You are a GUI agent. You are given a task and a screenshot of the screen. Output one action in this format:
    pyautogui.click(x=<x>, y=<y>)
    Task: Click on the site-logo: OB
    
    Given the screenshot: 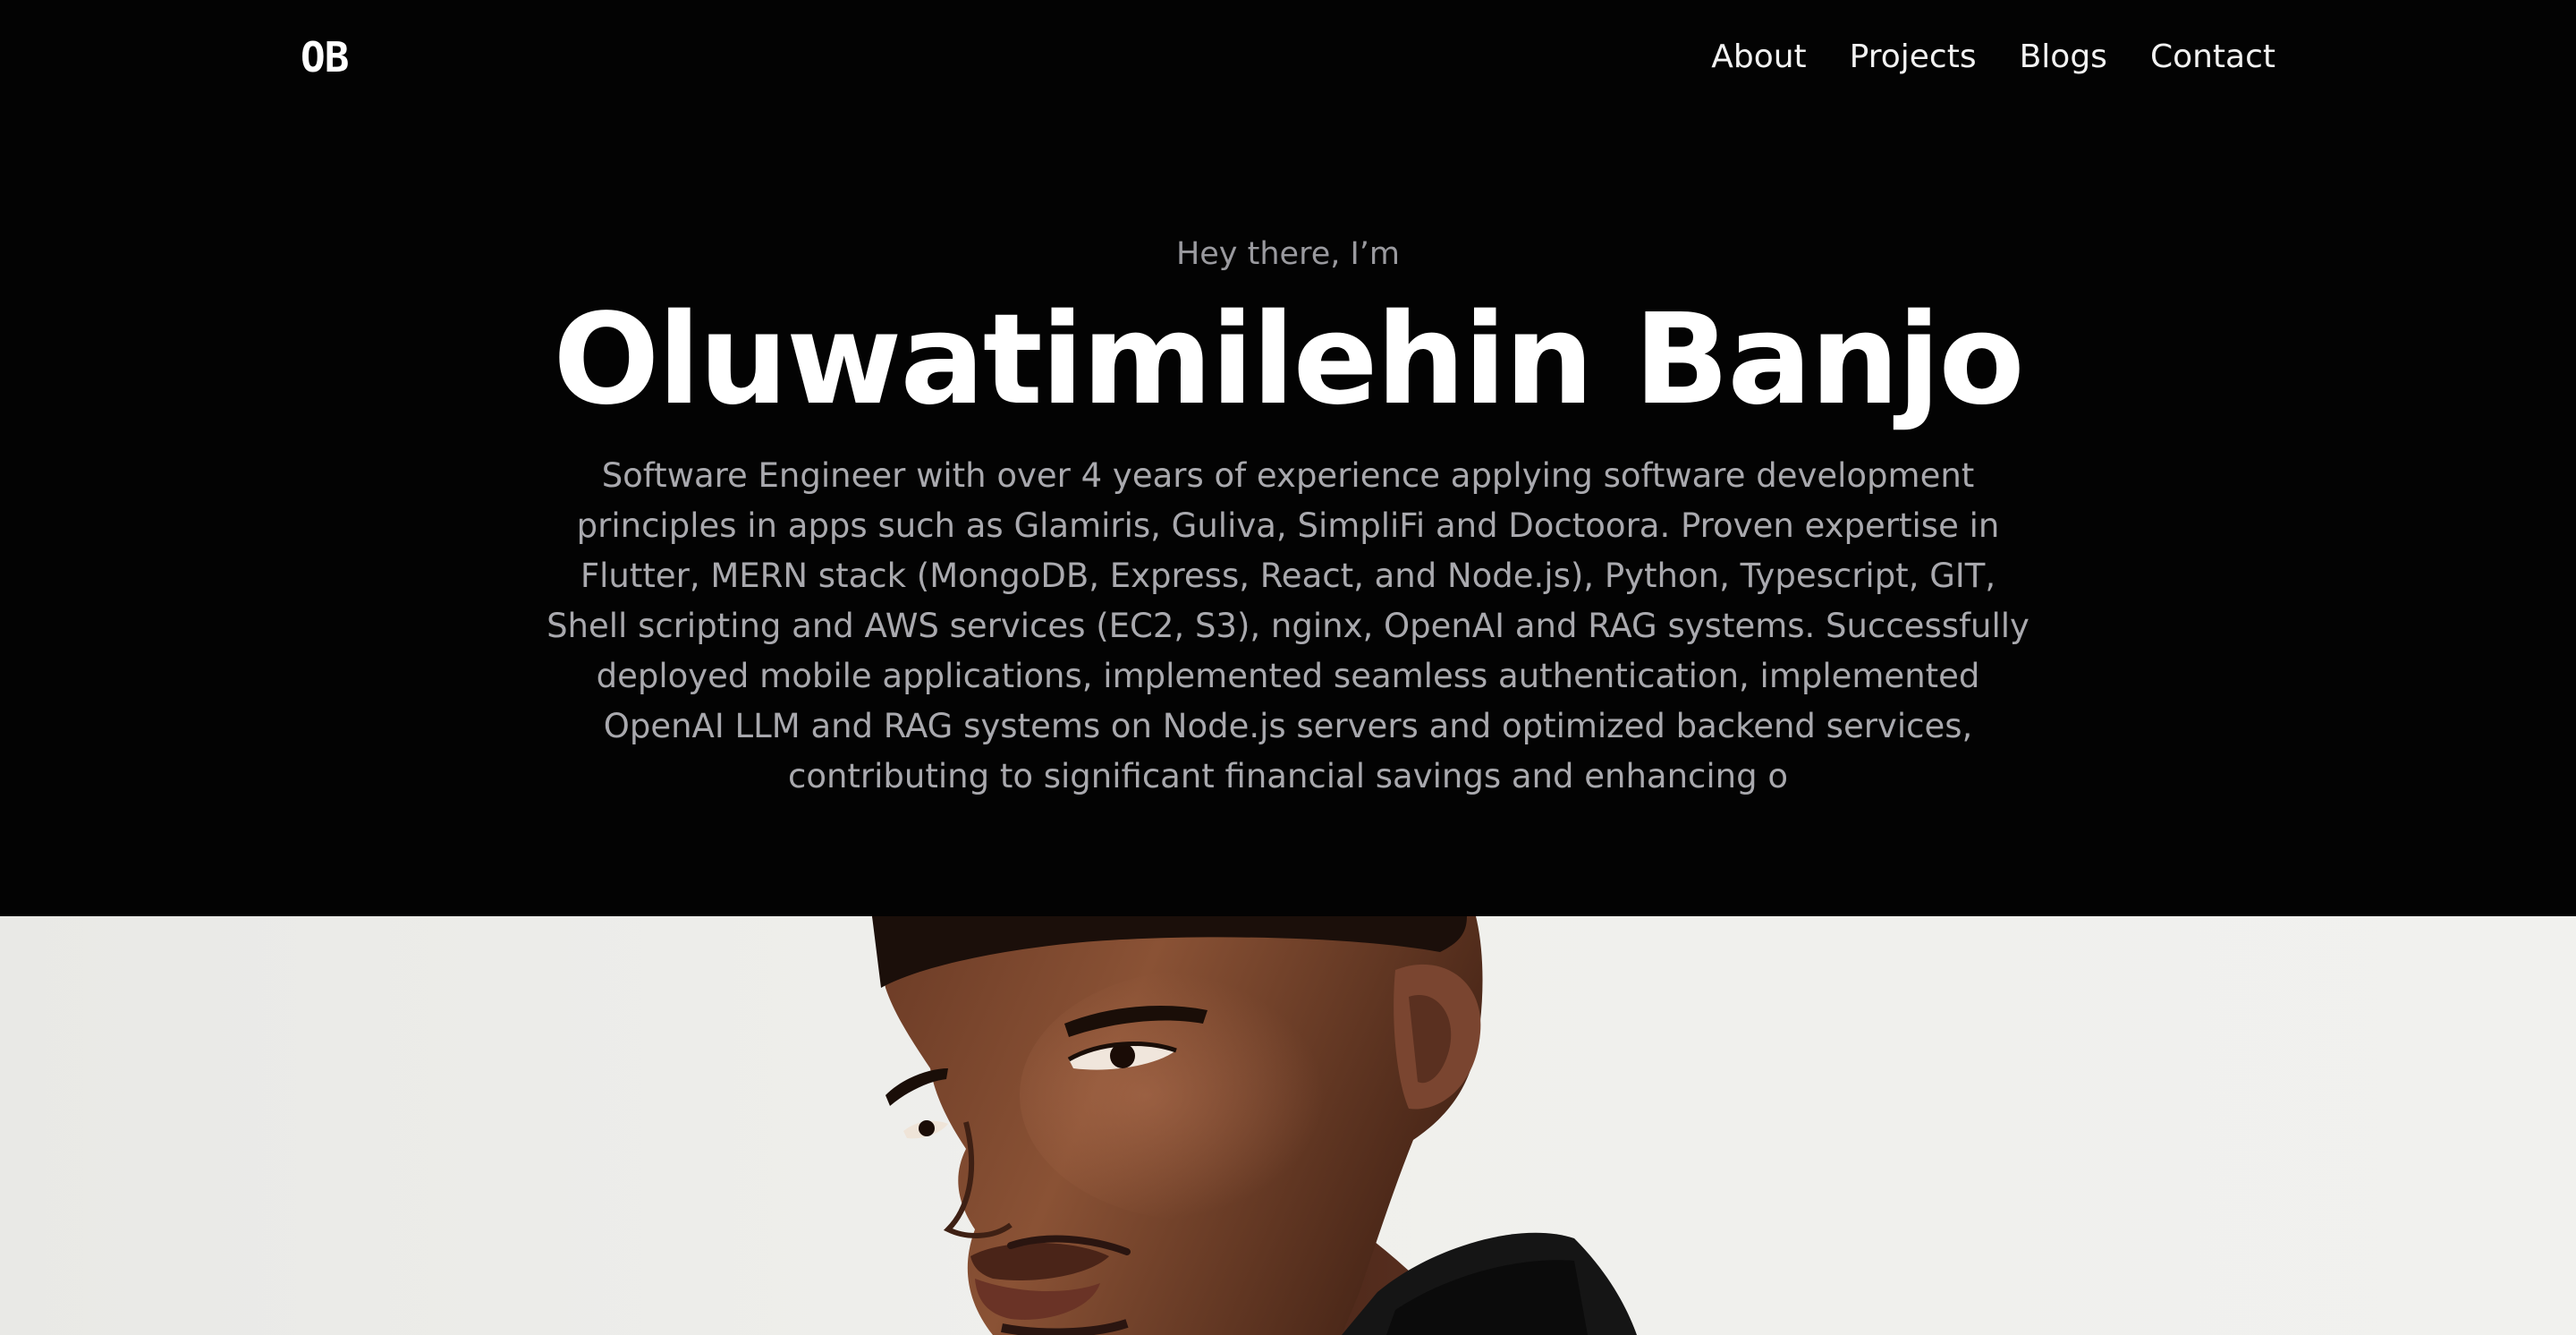 What is the action you would take?
    pyautogui.click(x=325, y=57)
    